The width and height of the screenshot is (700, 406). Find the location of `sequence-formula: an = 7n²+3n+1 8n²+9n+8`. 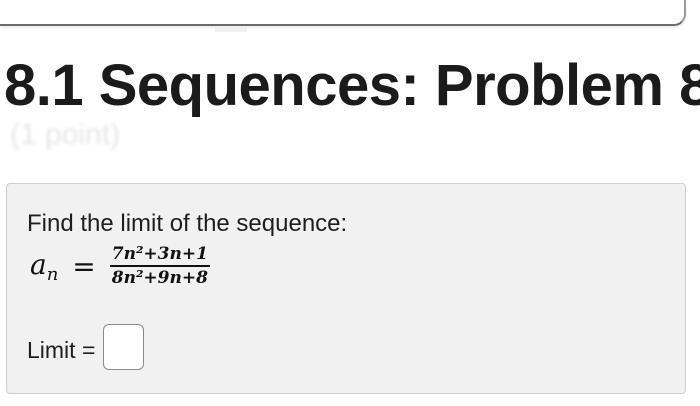

sequence-formula: an = 7n²+3n+1 8n²+9n+8 is located at coordinates (120, 266).